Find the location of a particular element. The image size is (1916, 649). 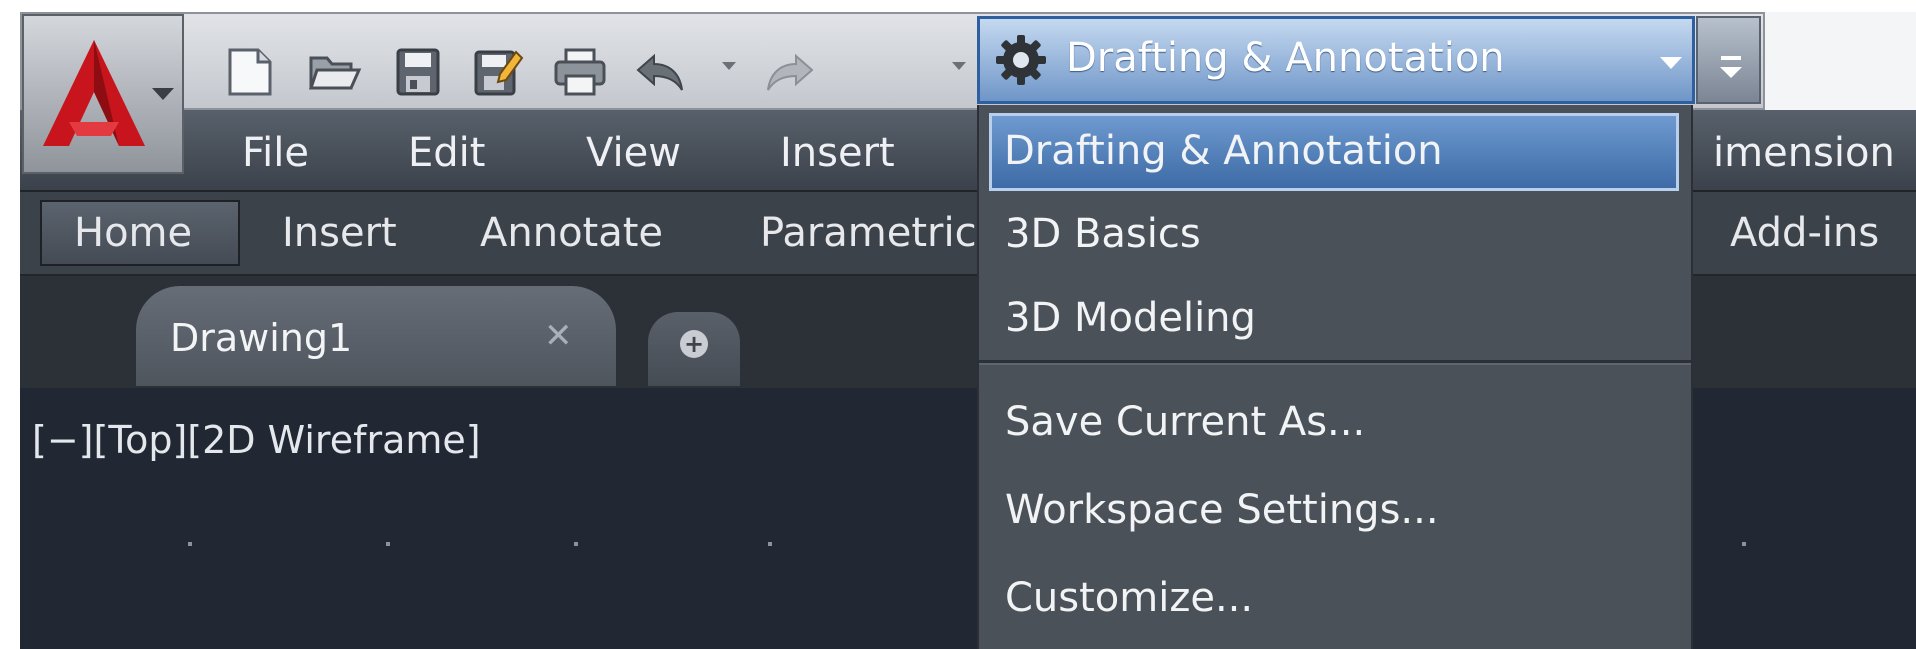

tab-annotate: Annotate is located at coordinates (571, 233).